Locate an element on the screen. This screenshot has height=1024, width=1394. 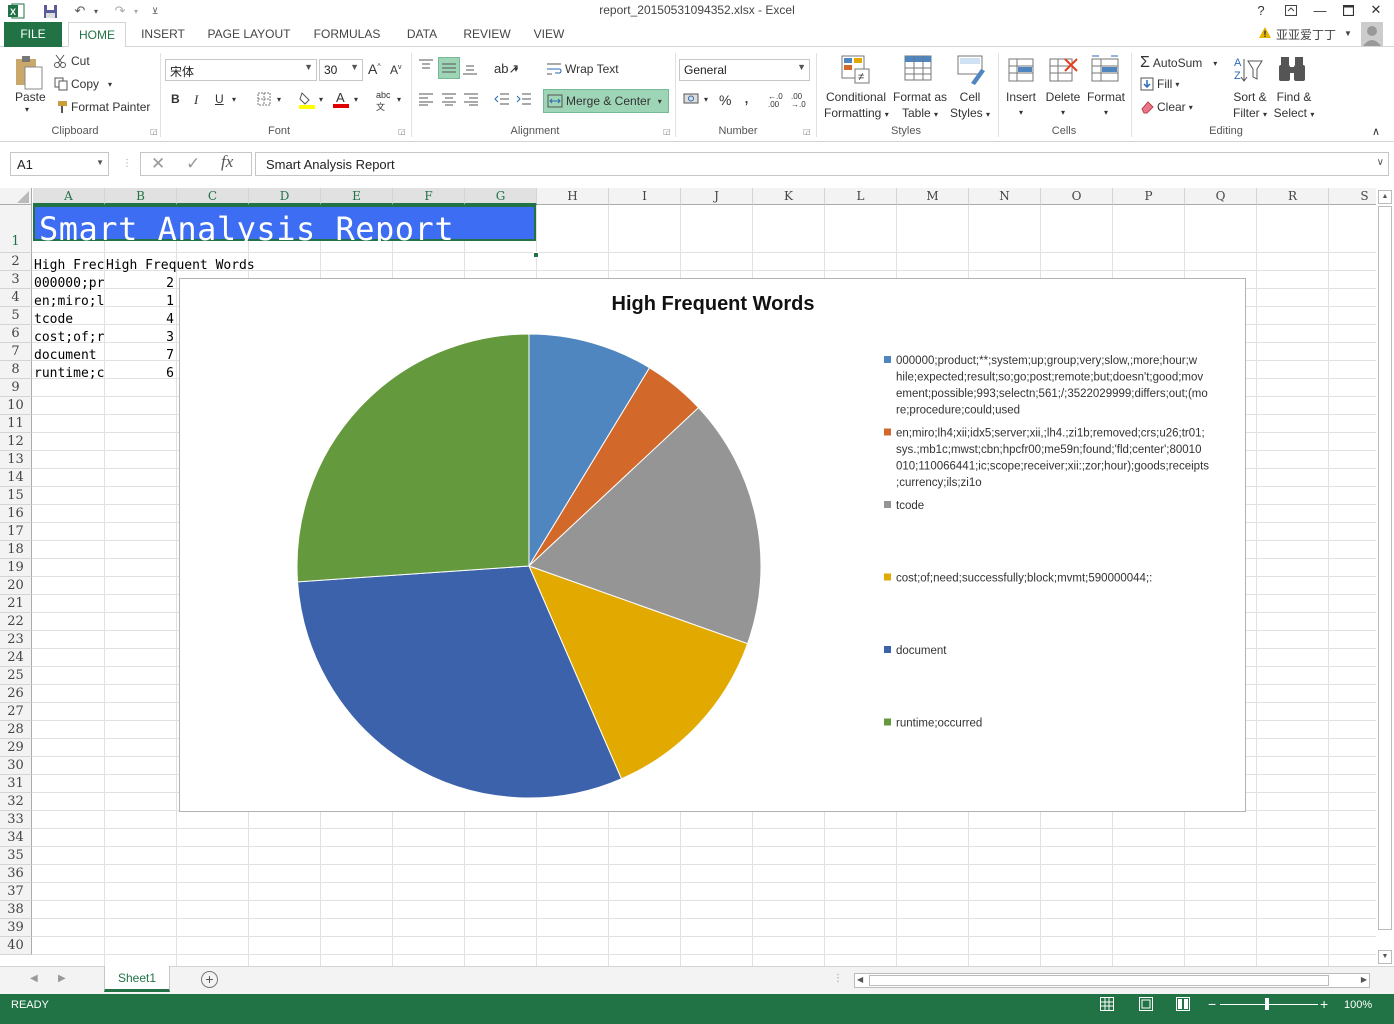
column-header-m: M is located at coordinates (933, 196).